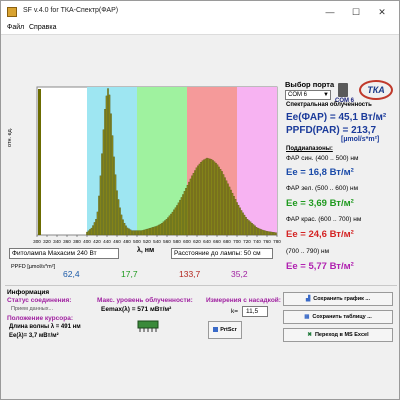 This screenshot has width=400, height=400. I want to click on red-band-label: ФАР крас. (600 .. 700) нм, so click(324, 219).